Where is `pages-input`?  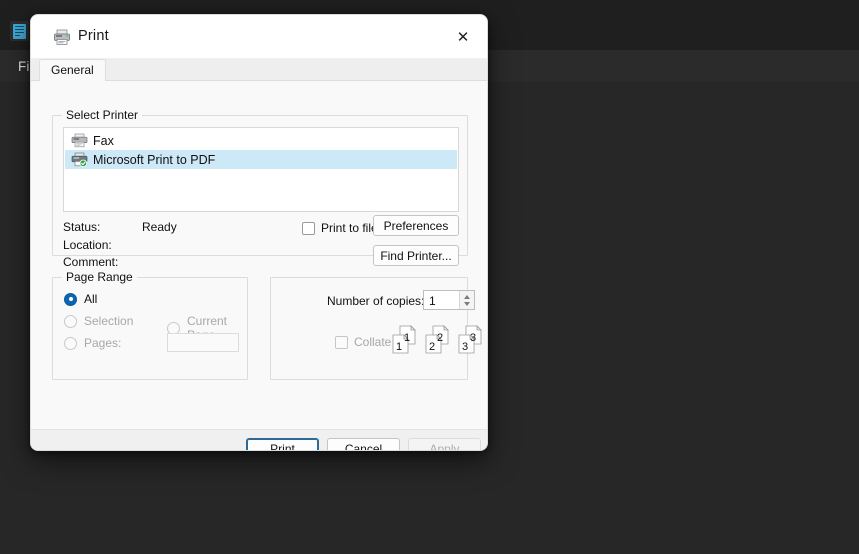 pages-input is located at coordinates (203, 342).